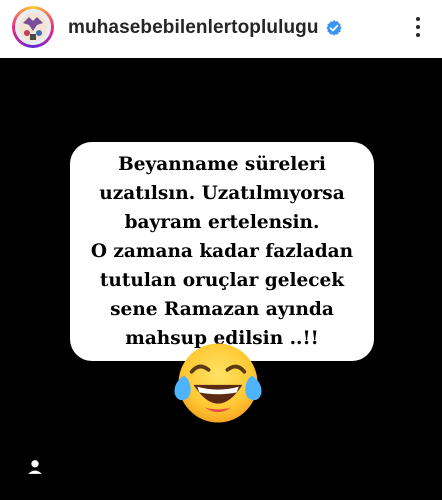 The height and width of the screenshot is (500, 442). Describe the element at coordinates (418, 27) in the screenshot. I see `more-options-button` at that location.